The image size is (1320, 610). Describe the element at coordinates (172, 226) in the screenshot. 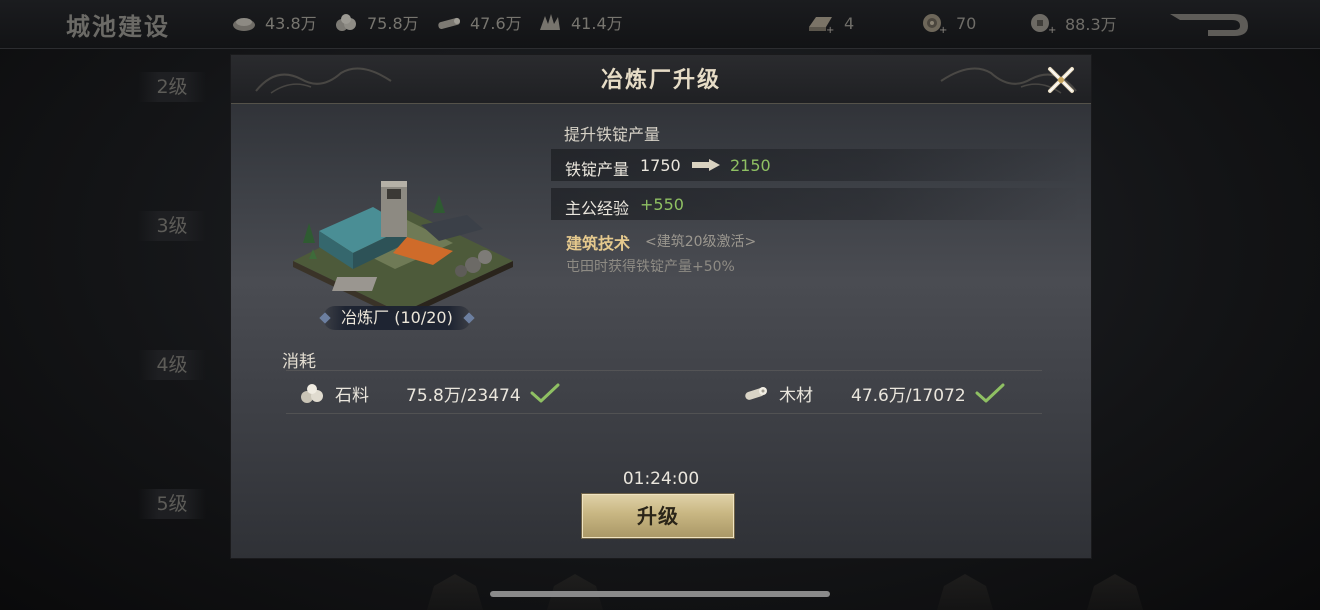

I see `level-label-3: 3级` at that location.